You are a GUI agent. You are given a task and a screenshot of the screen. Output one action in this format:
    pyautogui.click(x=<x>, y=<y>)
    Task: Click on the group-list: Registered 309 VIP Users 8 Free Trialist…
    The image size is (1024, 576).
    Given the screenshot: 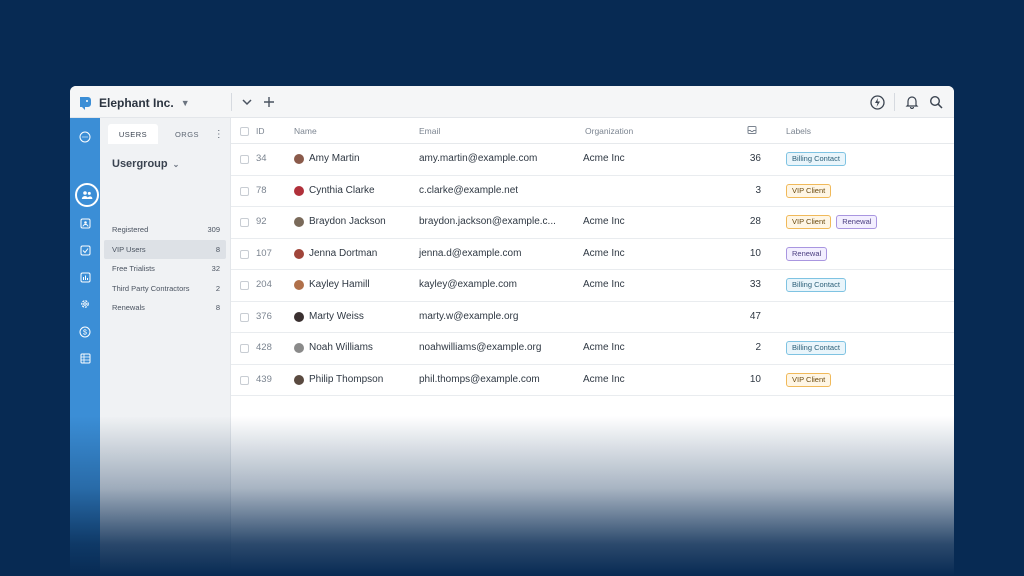 What is the action you would take?
    pyautogui.click(x=165, y=269)
    